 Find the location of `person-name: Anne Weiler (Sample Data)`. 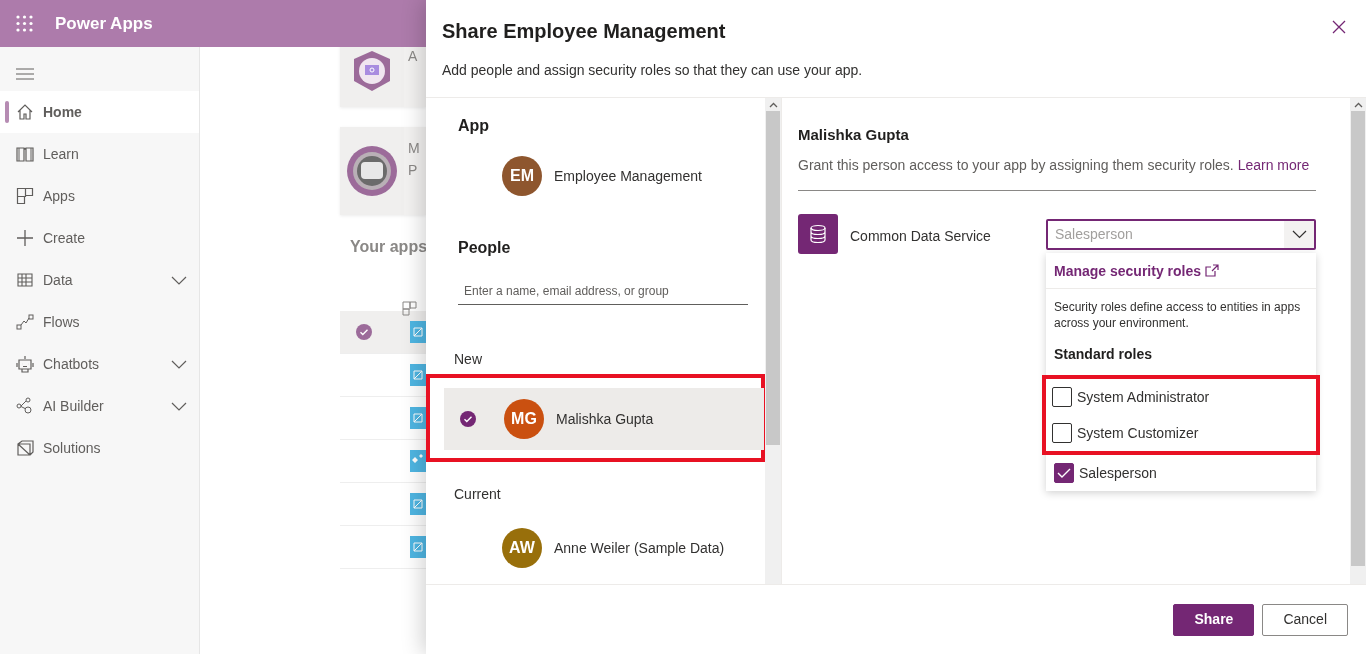

person-name: Anne Weiler (Sample Data) is located at coordinates (639, 548).